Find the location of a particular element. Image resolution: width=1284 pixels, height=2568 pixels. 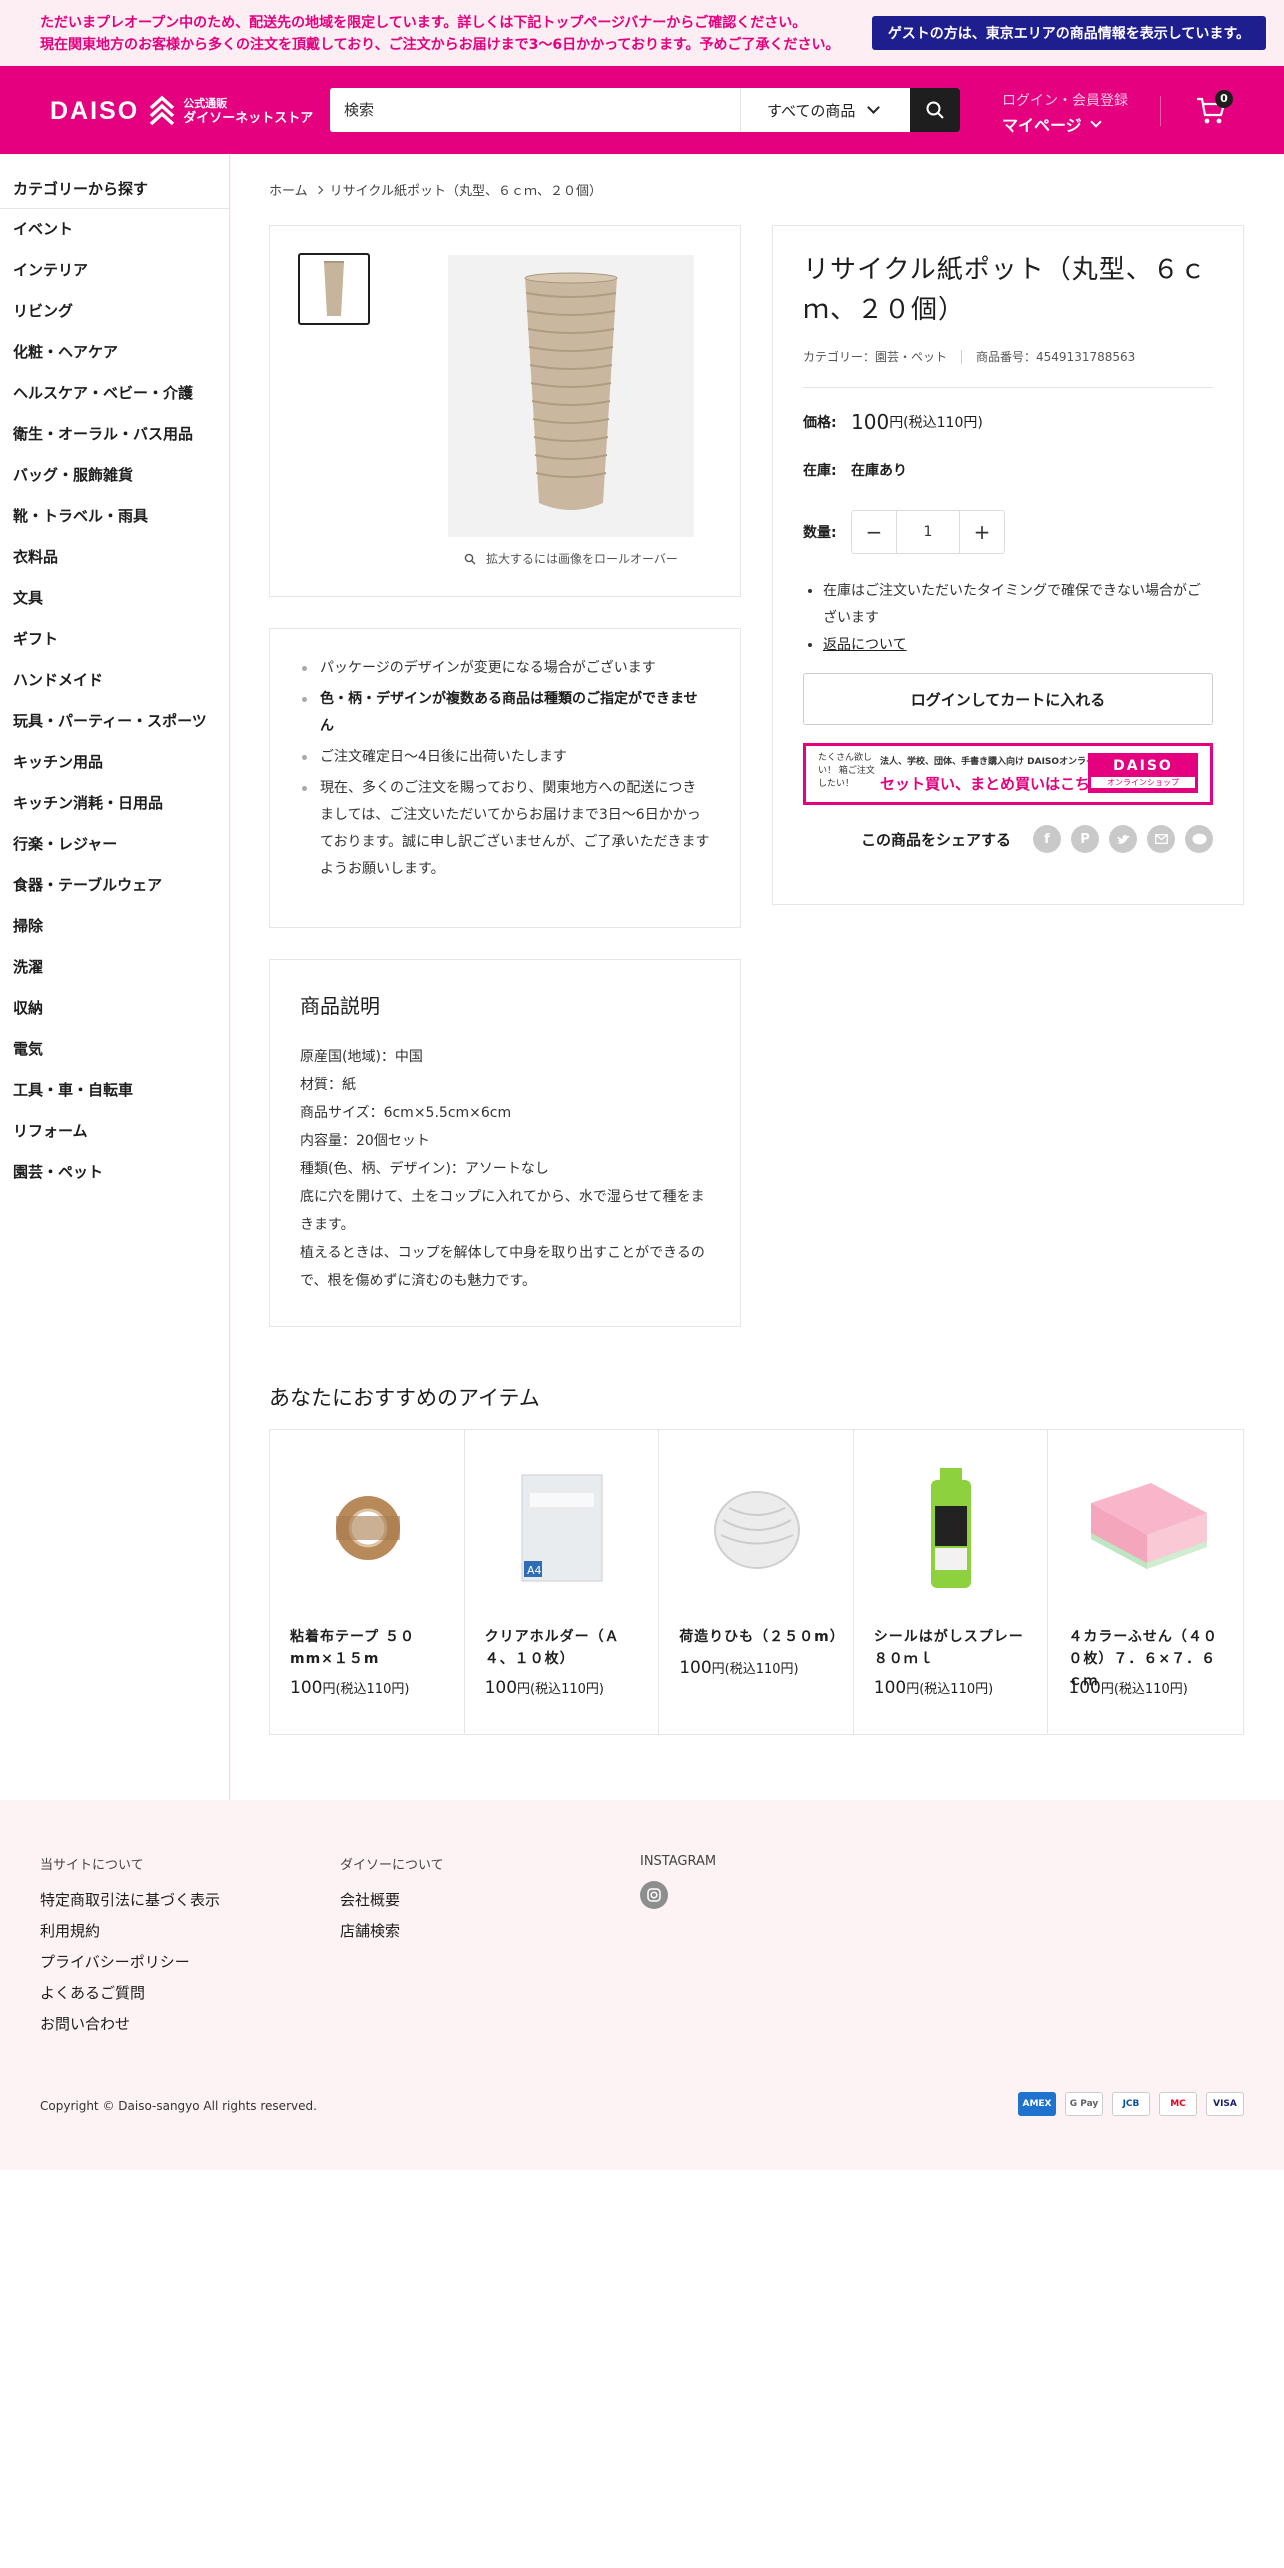

stock-row: 在庫: 在庫あり is located at coordinates (1008, 470).